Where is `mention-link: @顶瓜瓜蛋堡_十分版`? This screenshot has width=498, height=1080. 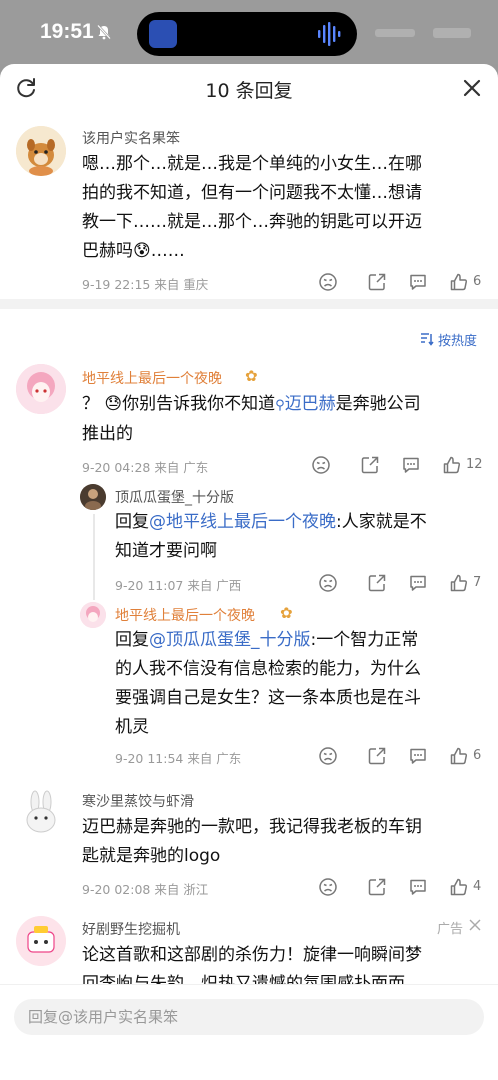
mention-link: @顶瓜瓜蛋堡_十分版 is located at coordinates (230, 640).